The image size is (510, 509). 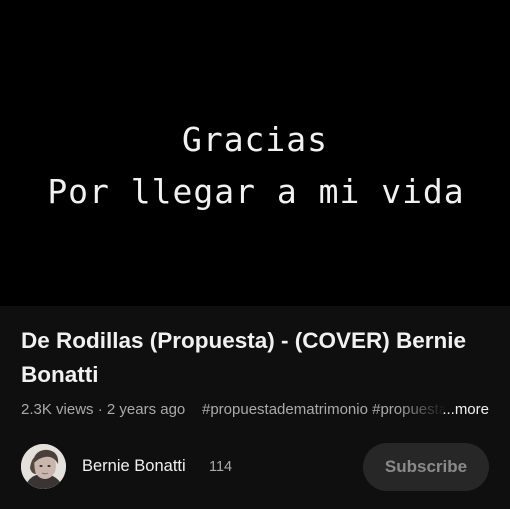 What do you see at coordinates (426, 467) in the screenshot?
I see `subscribe-button: Subscribe` at bounding box center [426, 467].